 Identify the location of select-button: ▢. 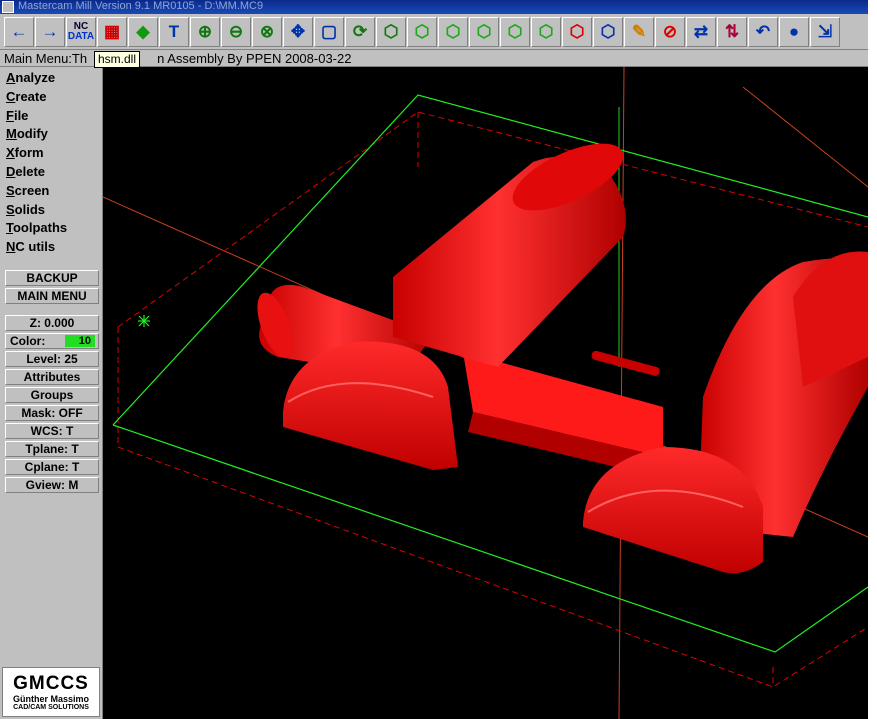
(329, 31).